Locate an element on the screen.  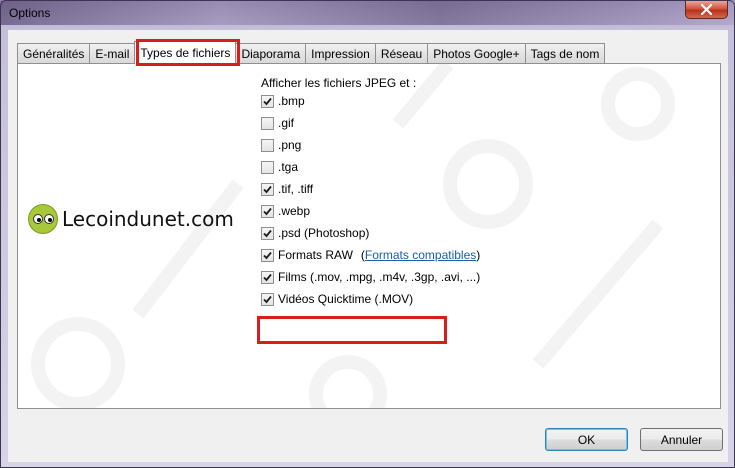
tab-types-de-fichiers: Types de fichiers is located at coordinates (185, 52).